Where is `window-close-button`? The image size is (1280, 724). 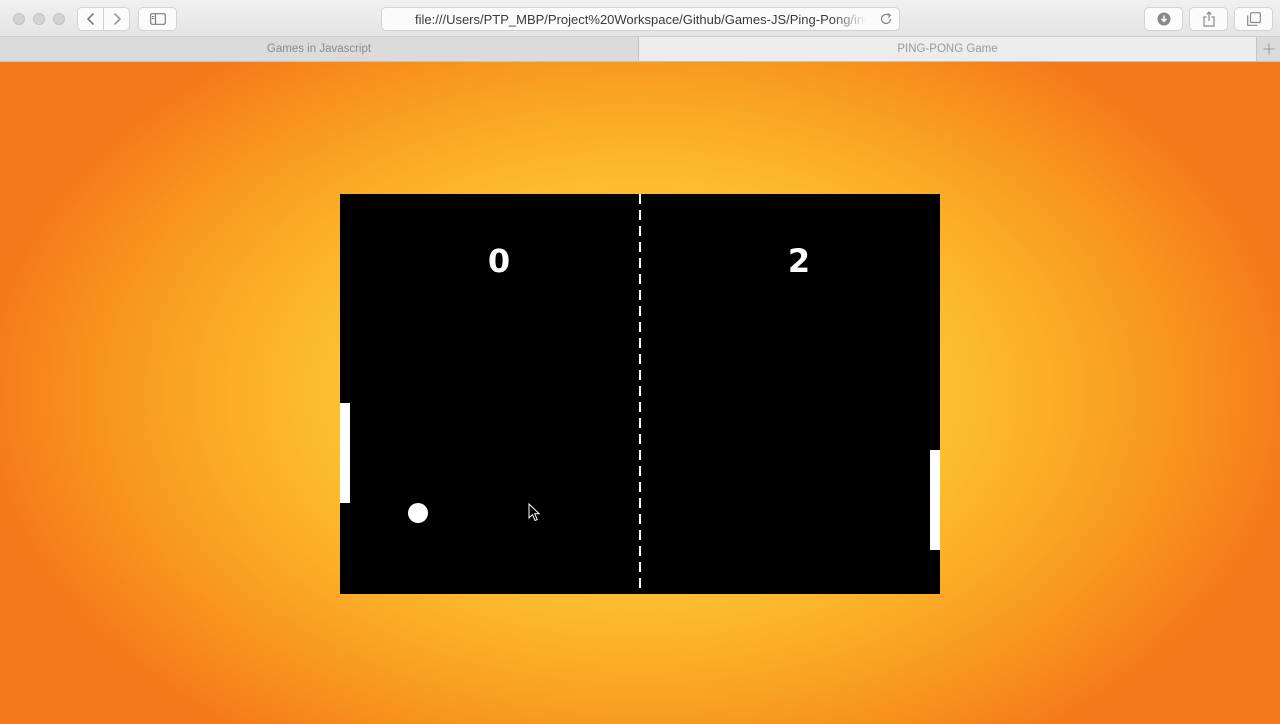 window-close-button is located at coordinates (19, 19).